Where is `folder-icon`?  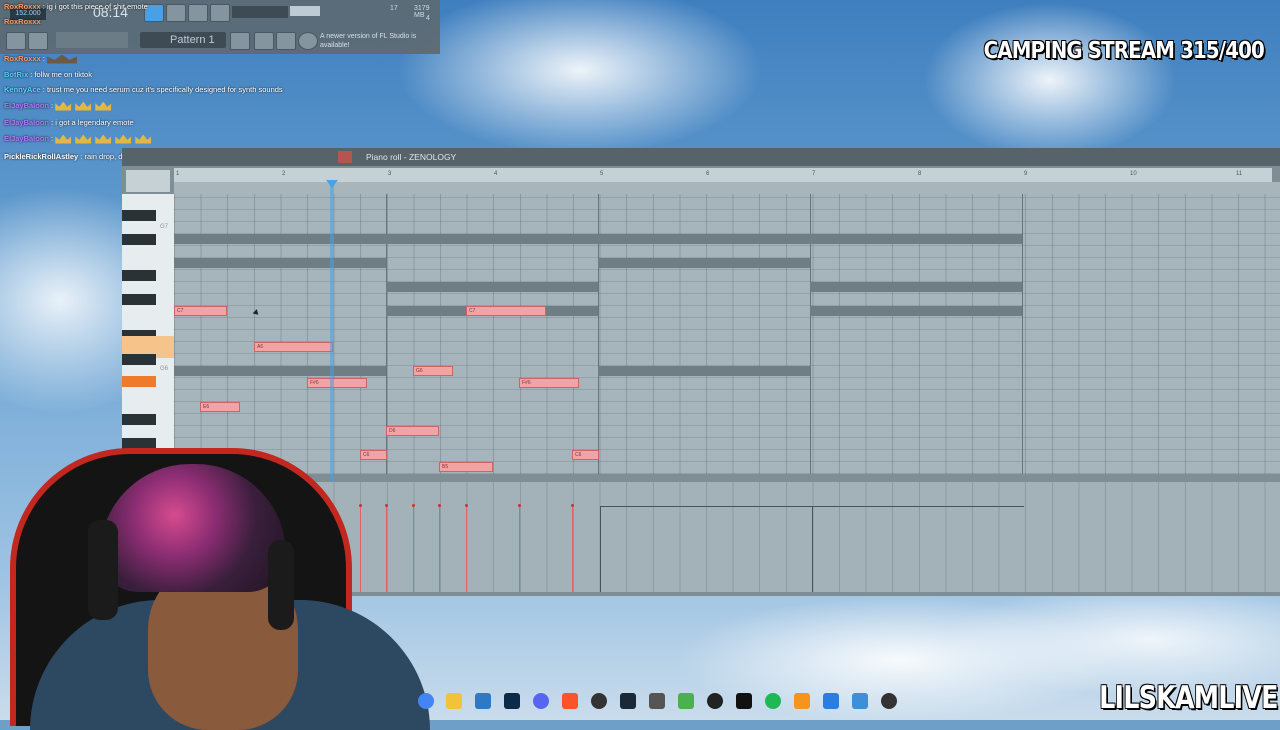 folder-icon is located at coordinates (454, 701).